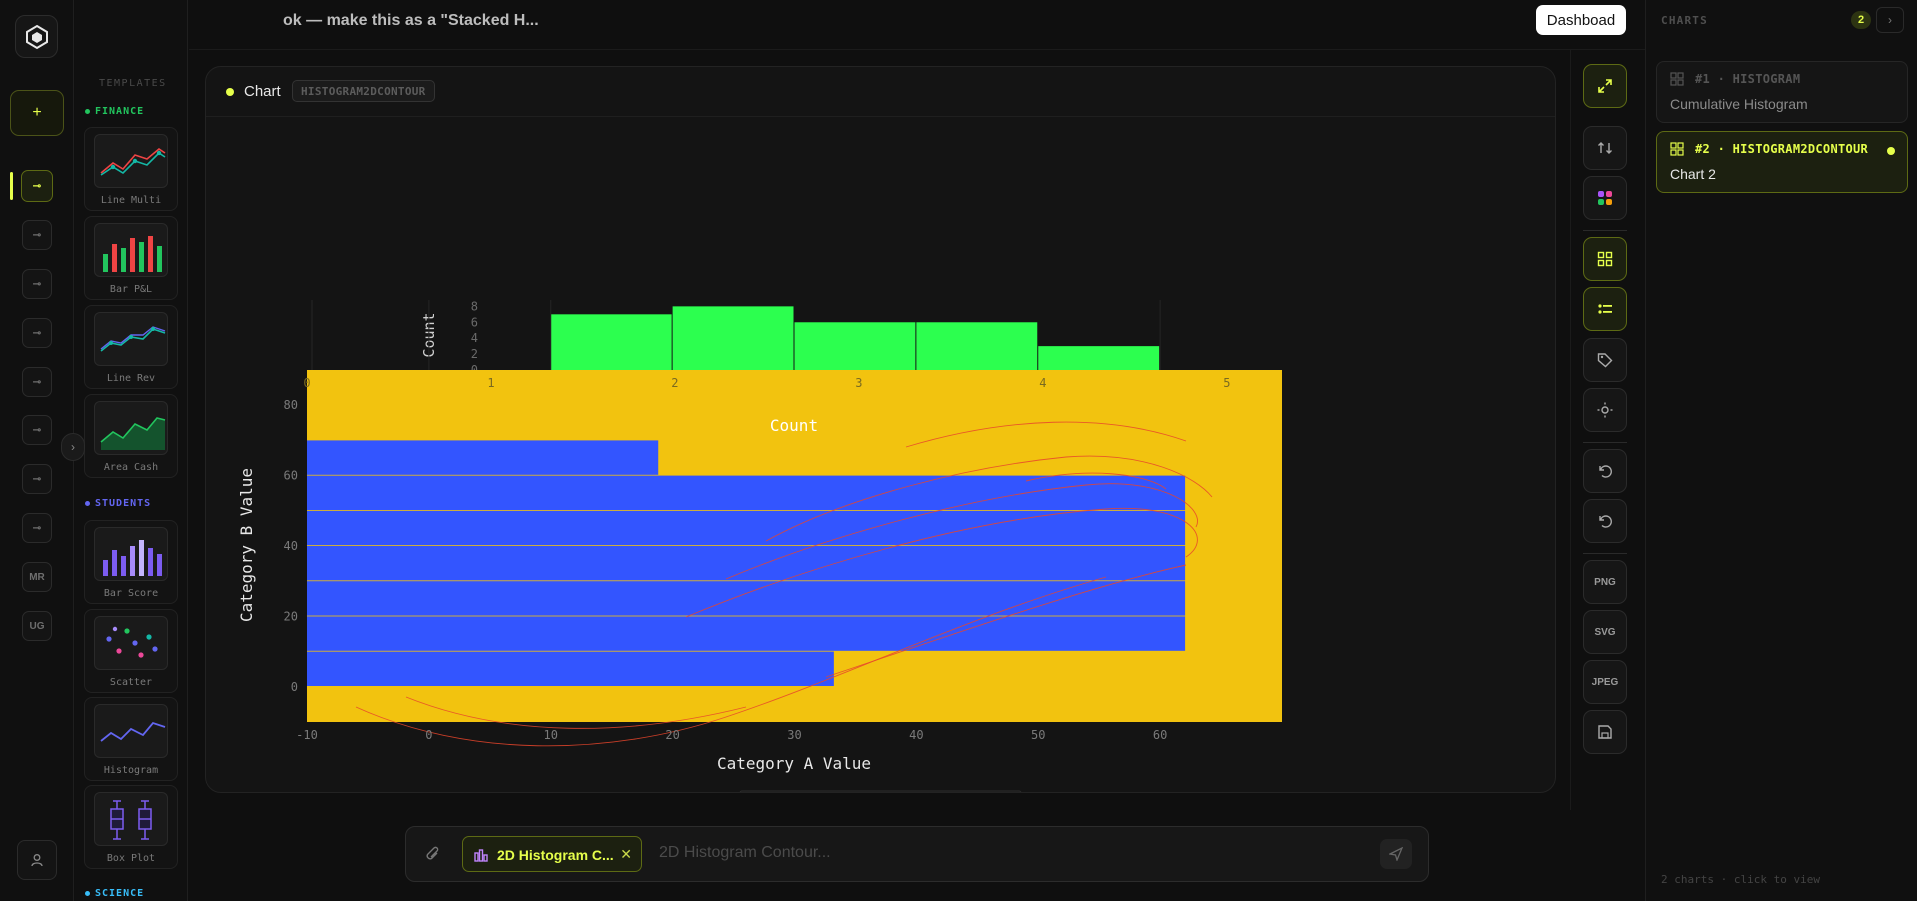 This screenshot has height=901, width=1917. What do you see at coordinates (131, 651) in the screenshot?
I see `template-scatter: Scatter` at bounding box center [131, 651].